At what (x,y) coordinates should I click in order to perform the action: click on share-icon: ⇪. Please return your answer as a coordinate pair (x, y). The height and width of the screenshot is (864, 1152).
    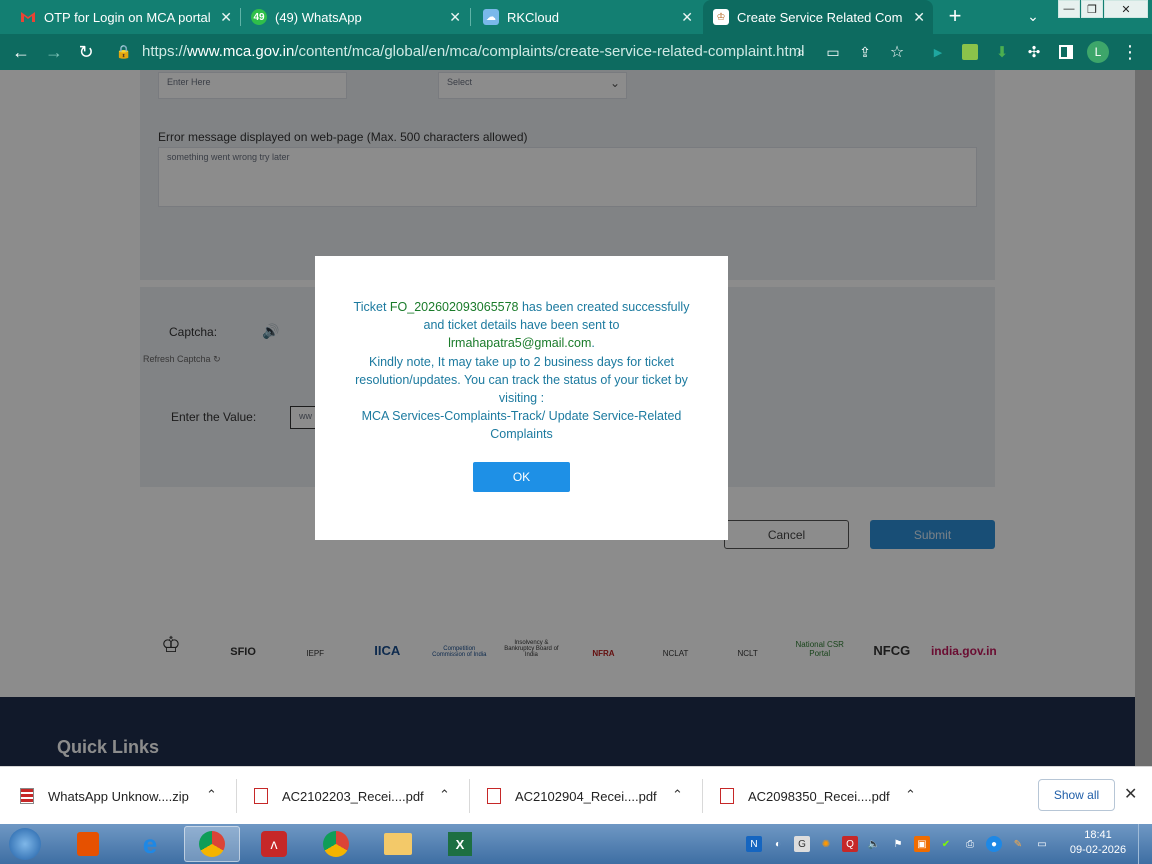
    Looking at the image, I should click on (865, 52).